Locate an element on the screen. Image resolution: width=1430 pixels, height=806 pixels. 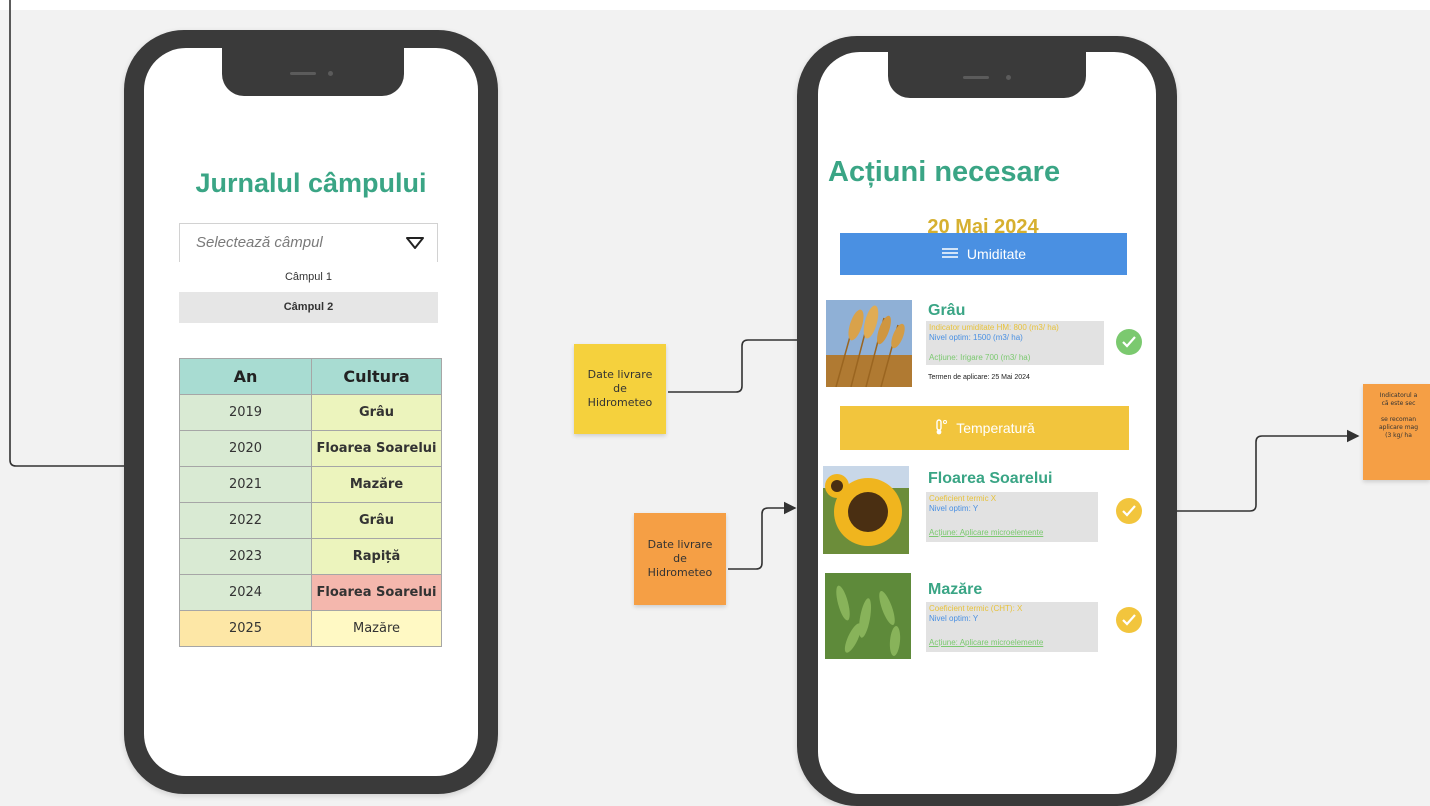
humidity-button: Umiditate is located at coordinates (983, 254).